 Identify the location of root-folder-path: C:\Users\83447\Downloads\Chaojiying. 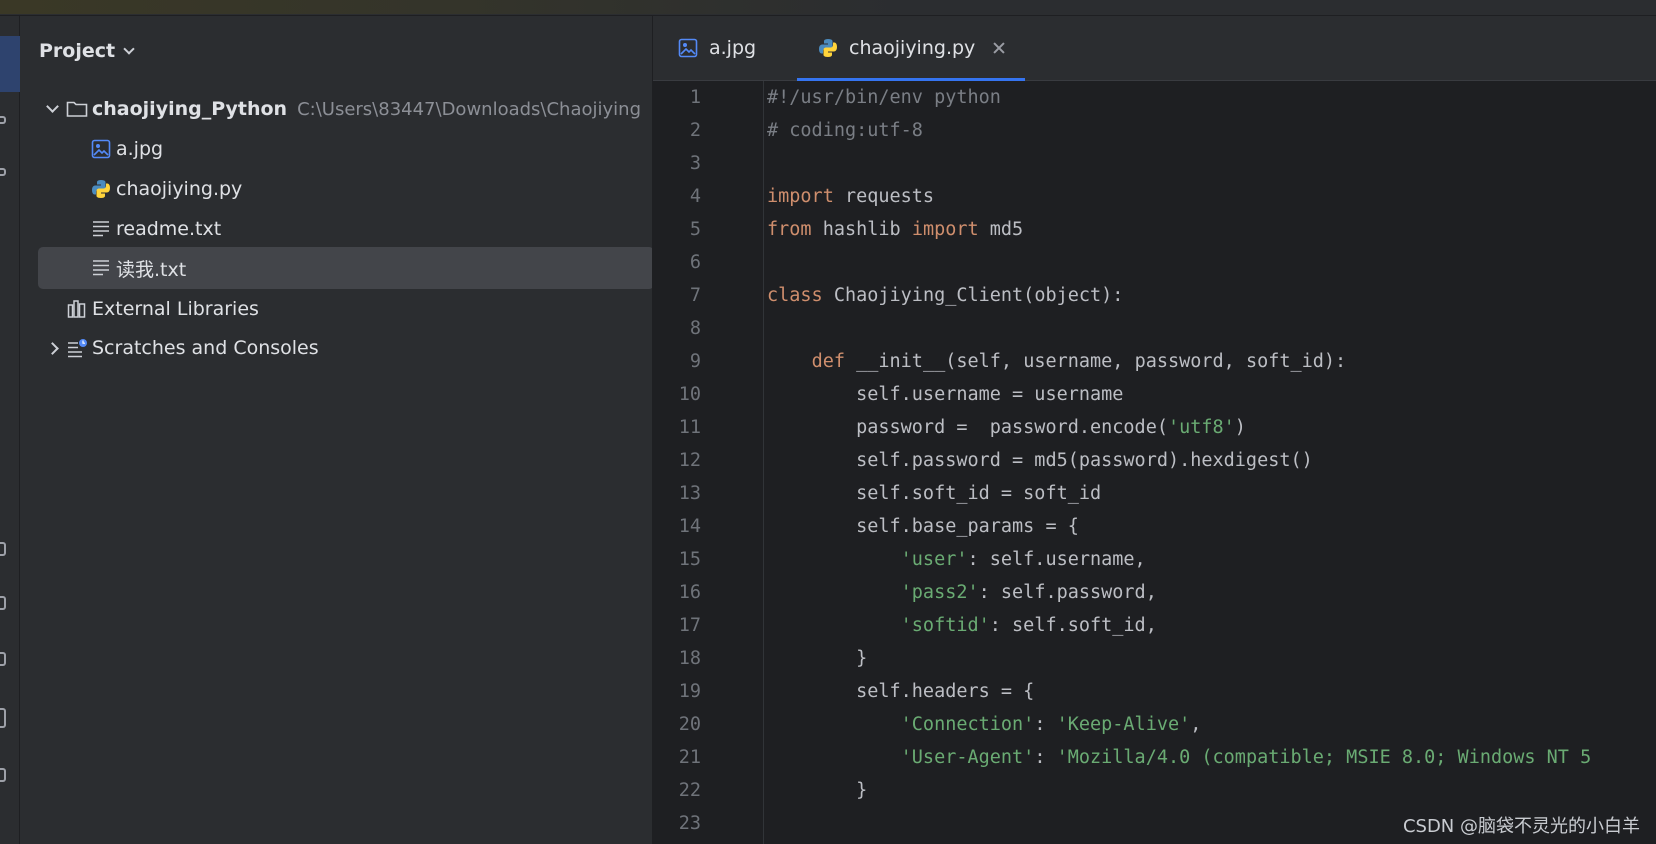
(469, 109).